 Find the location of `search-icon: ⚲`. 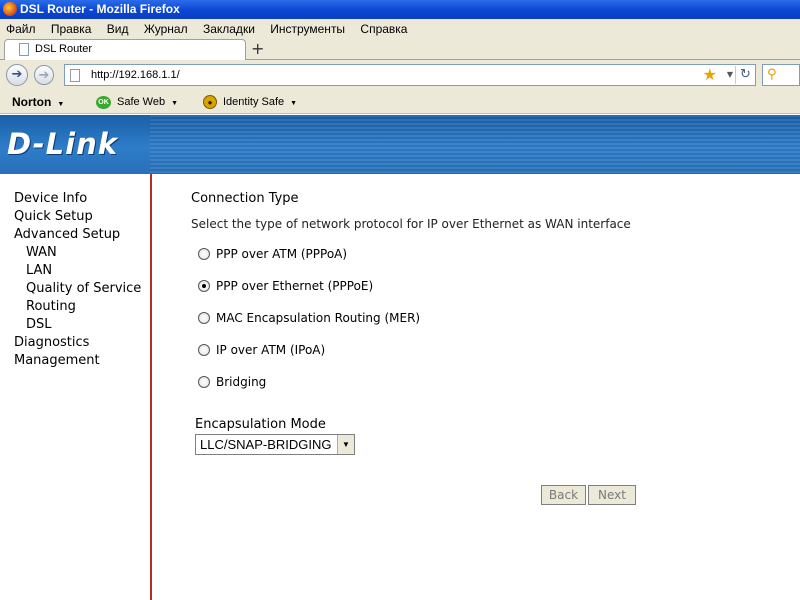

search-icon: ⚲ is located at coordinates (772, 74).